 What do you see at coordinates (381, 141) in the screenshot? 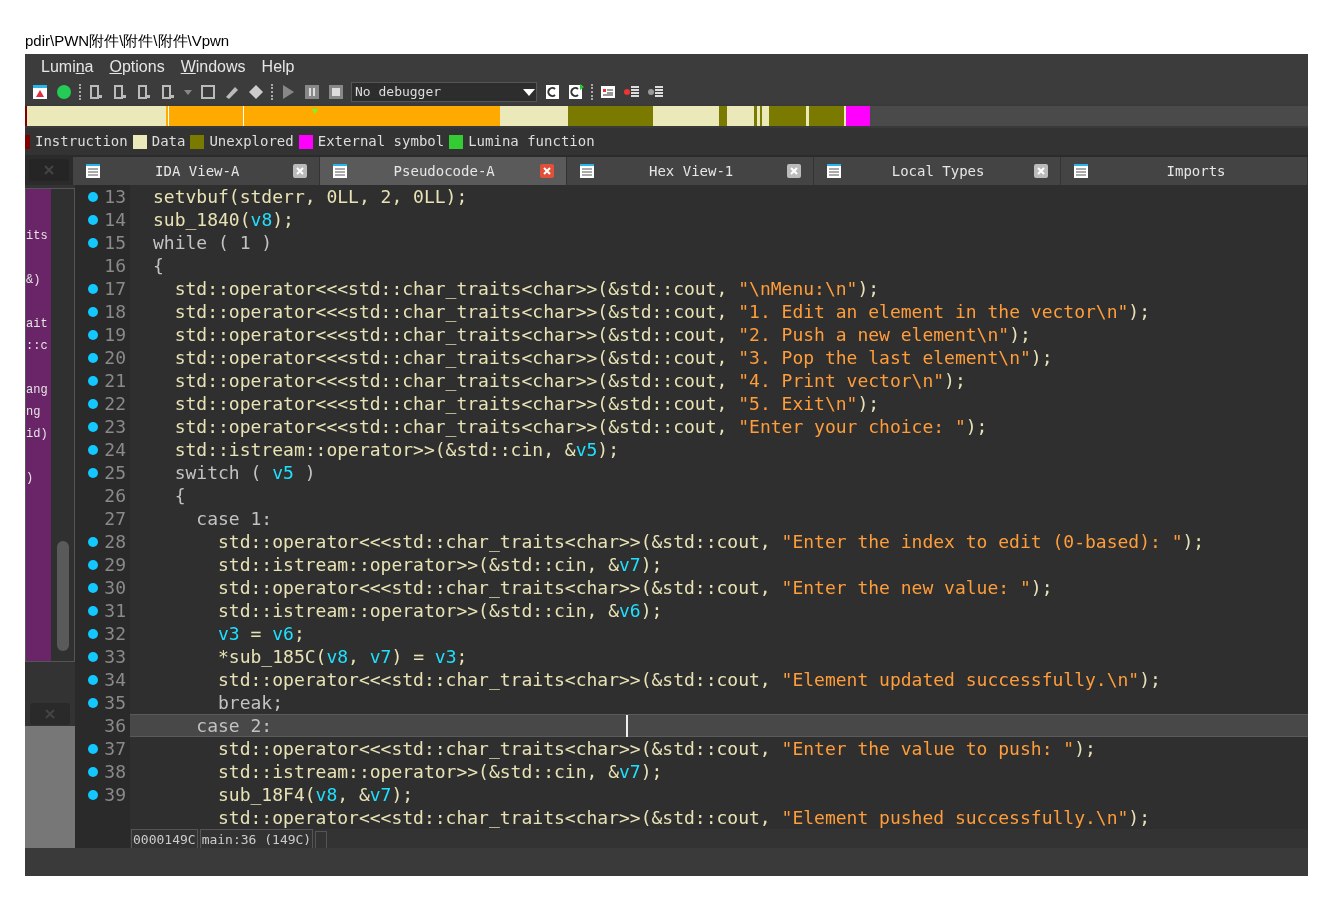
I see `legend-label: External symbol` at bounding box center [381, 141].